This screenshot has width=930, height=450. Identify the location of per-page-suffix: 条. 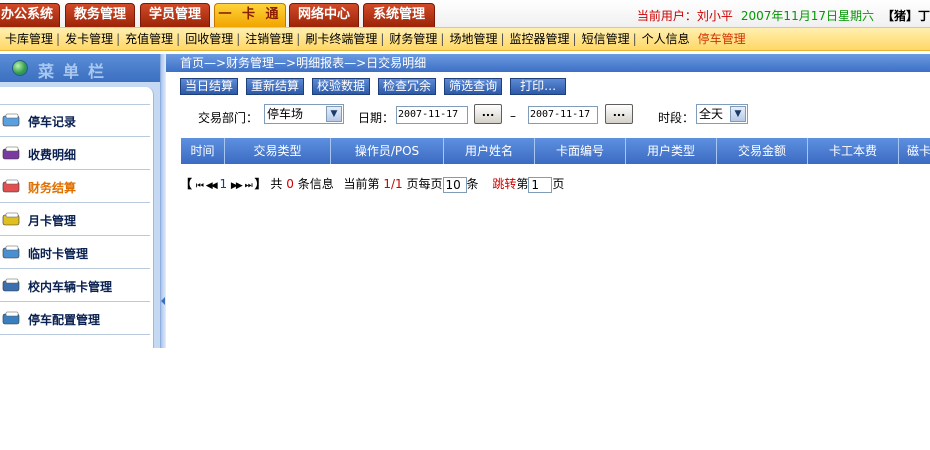
(472, 184).